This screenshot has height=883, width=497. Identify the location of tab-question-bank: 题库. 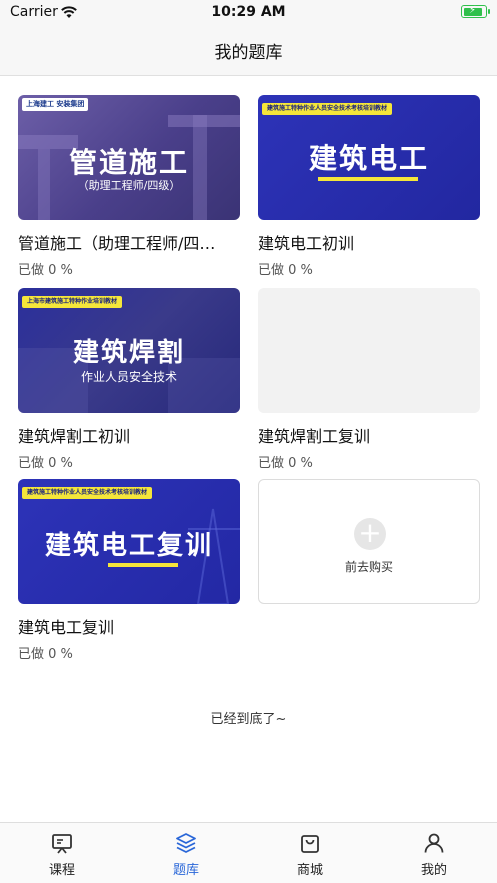
(186, 854).